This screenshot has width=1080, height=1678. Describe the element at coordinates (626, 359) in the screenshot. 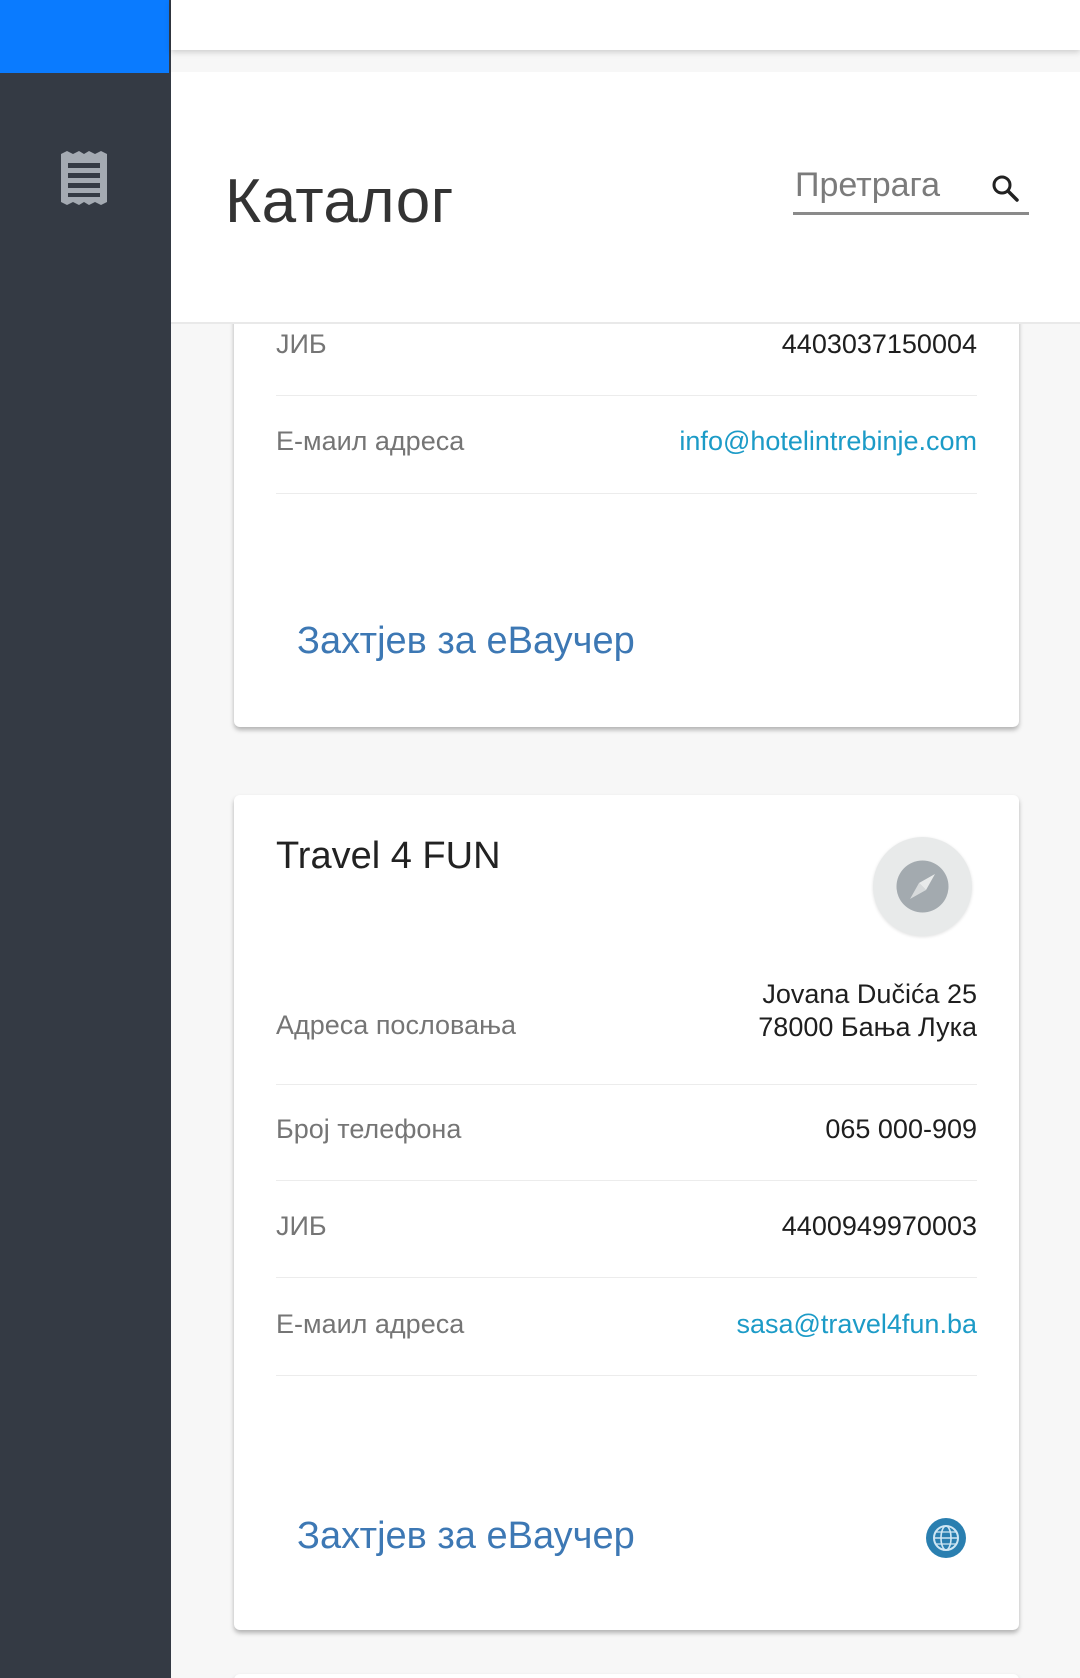

I see `info-row-jib: ЈИБ 4403037150004` at that location.